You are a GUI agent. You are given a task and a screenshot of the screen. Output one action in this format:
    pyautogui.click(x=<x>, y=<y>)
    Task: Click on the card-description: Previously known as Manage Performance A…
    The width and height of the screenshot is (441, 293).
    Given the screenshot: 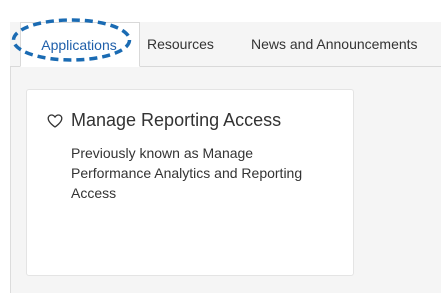 What is the action you would take?
    pyautogui.click(x=187, y=173)
    